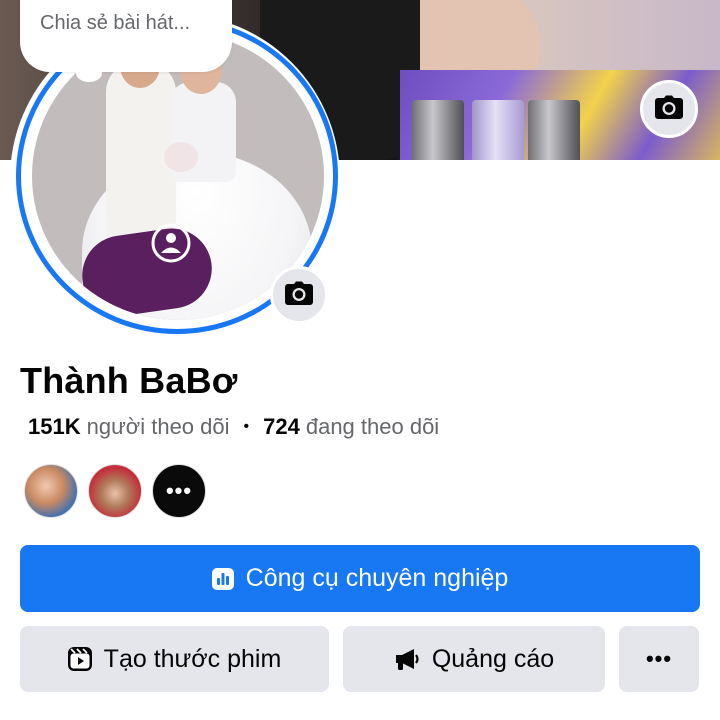  I want to click on profile-name: Thành BaBơ, so click(129, 380).